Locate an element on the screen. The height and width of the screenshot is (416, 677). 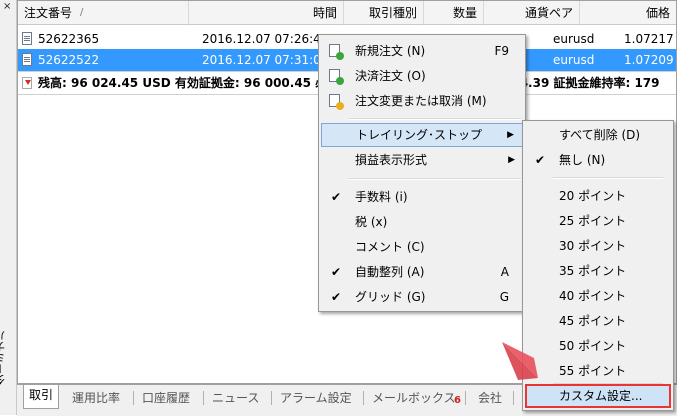
sort-indicator-icon: / is located at coordinates (82, 12).